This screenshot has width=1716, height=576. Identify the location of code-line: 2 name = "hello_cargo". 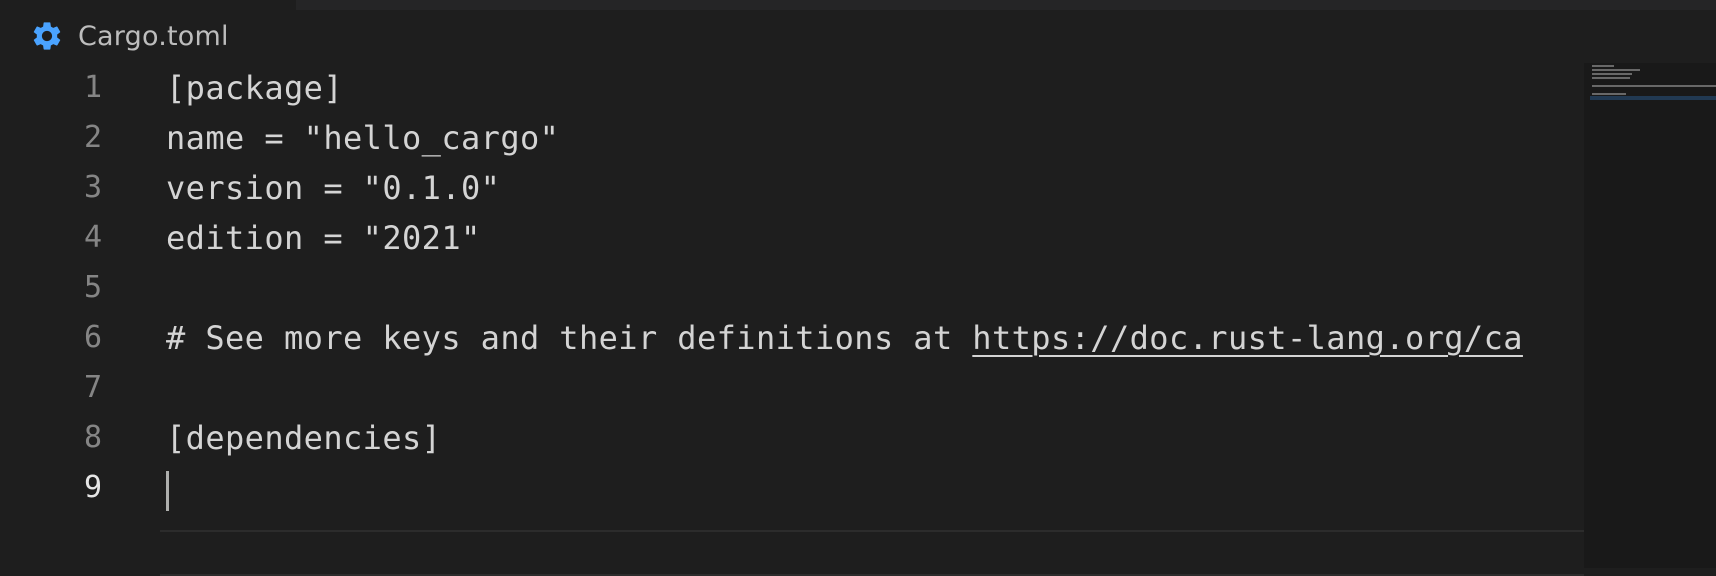
(792, 138).